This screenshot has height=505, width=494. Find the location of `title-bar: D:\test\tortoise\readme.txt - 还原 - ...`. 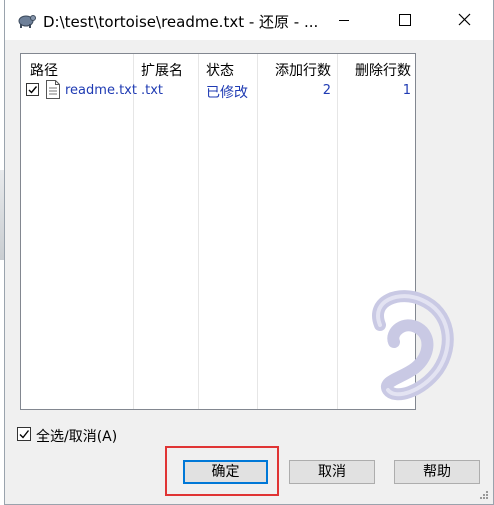

title-bar: D:\test\tortoise\readme.txt - 还原 - ... is located at coordinates (249, 20).